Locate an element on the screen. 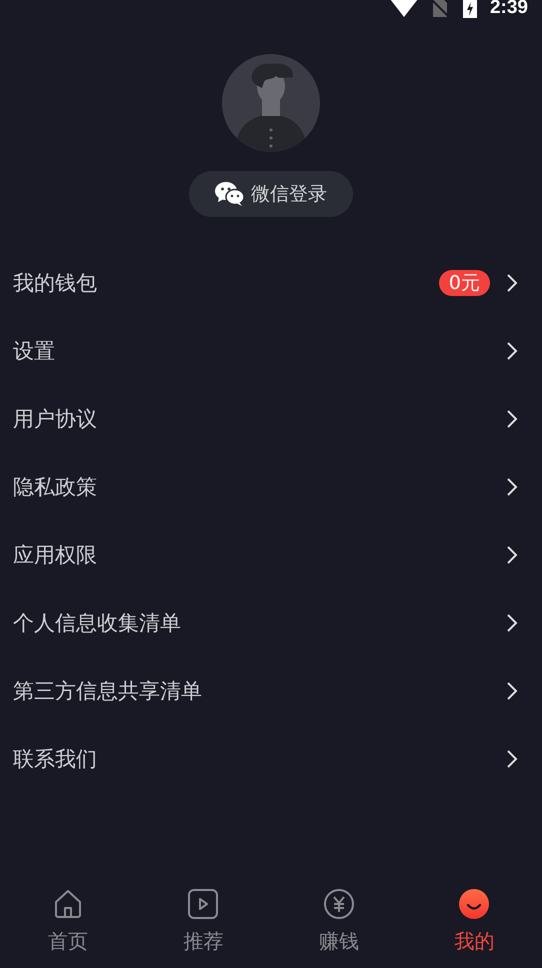 The width and height of the screenshot is (542, 968). tab: 首页 is located at coordinates (68, 918).